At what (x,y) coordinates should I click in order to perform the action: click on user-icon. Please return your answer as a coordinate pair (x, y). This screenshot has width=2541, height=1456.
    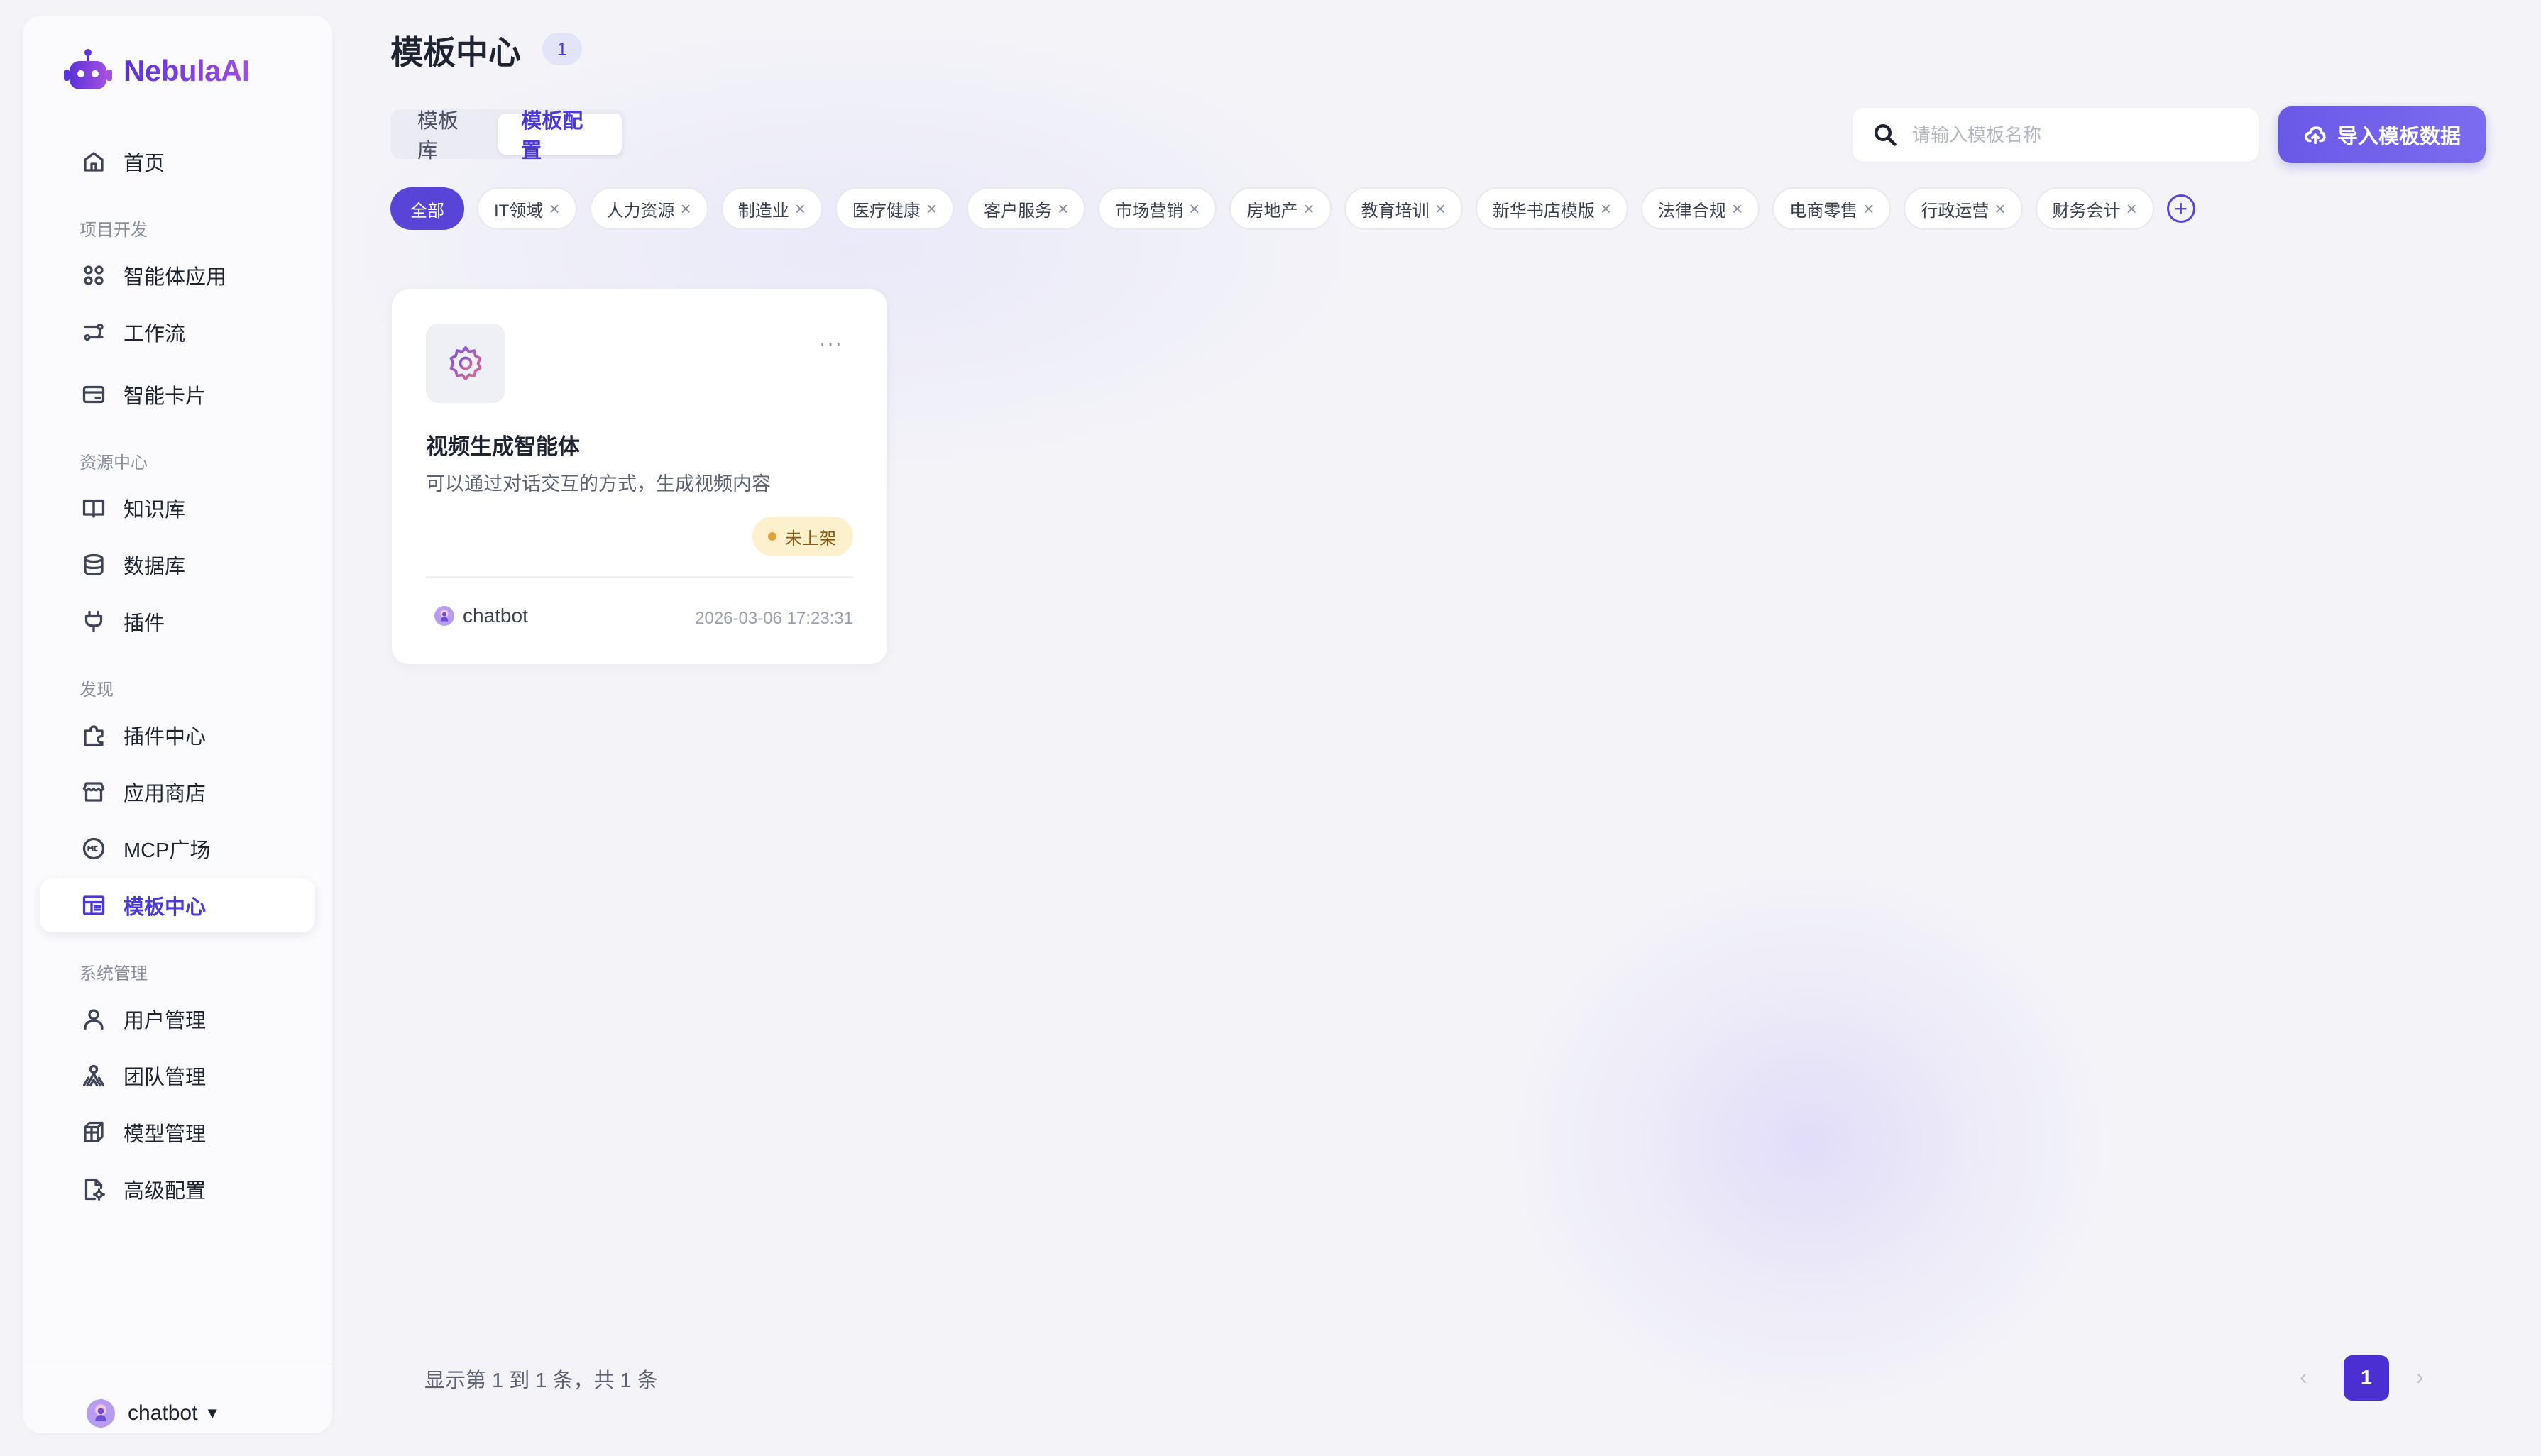
    Looking at the image, I should click on (93, 1019).